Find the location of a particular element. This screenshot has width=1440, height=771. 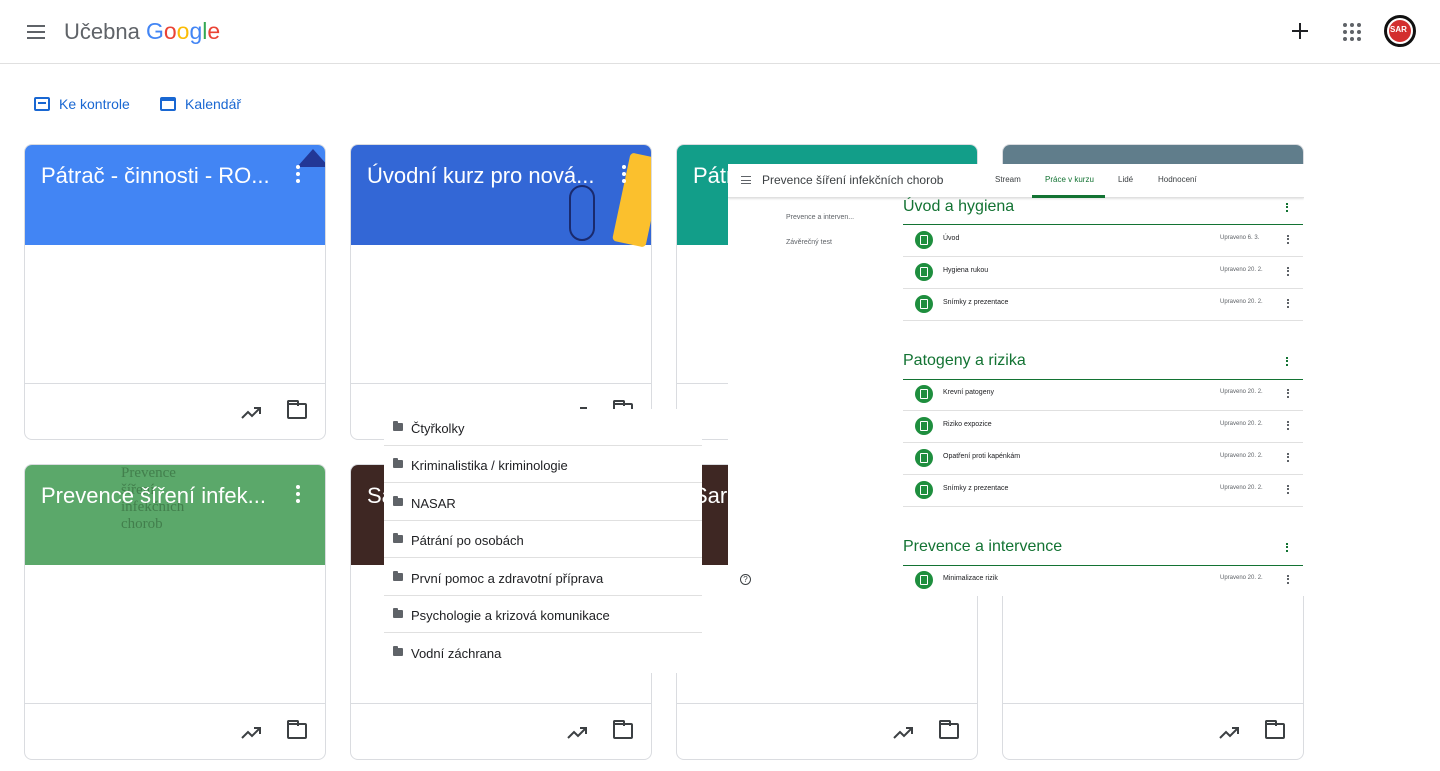

calendar-link: Kalendář is located at coordinates (200, 104).